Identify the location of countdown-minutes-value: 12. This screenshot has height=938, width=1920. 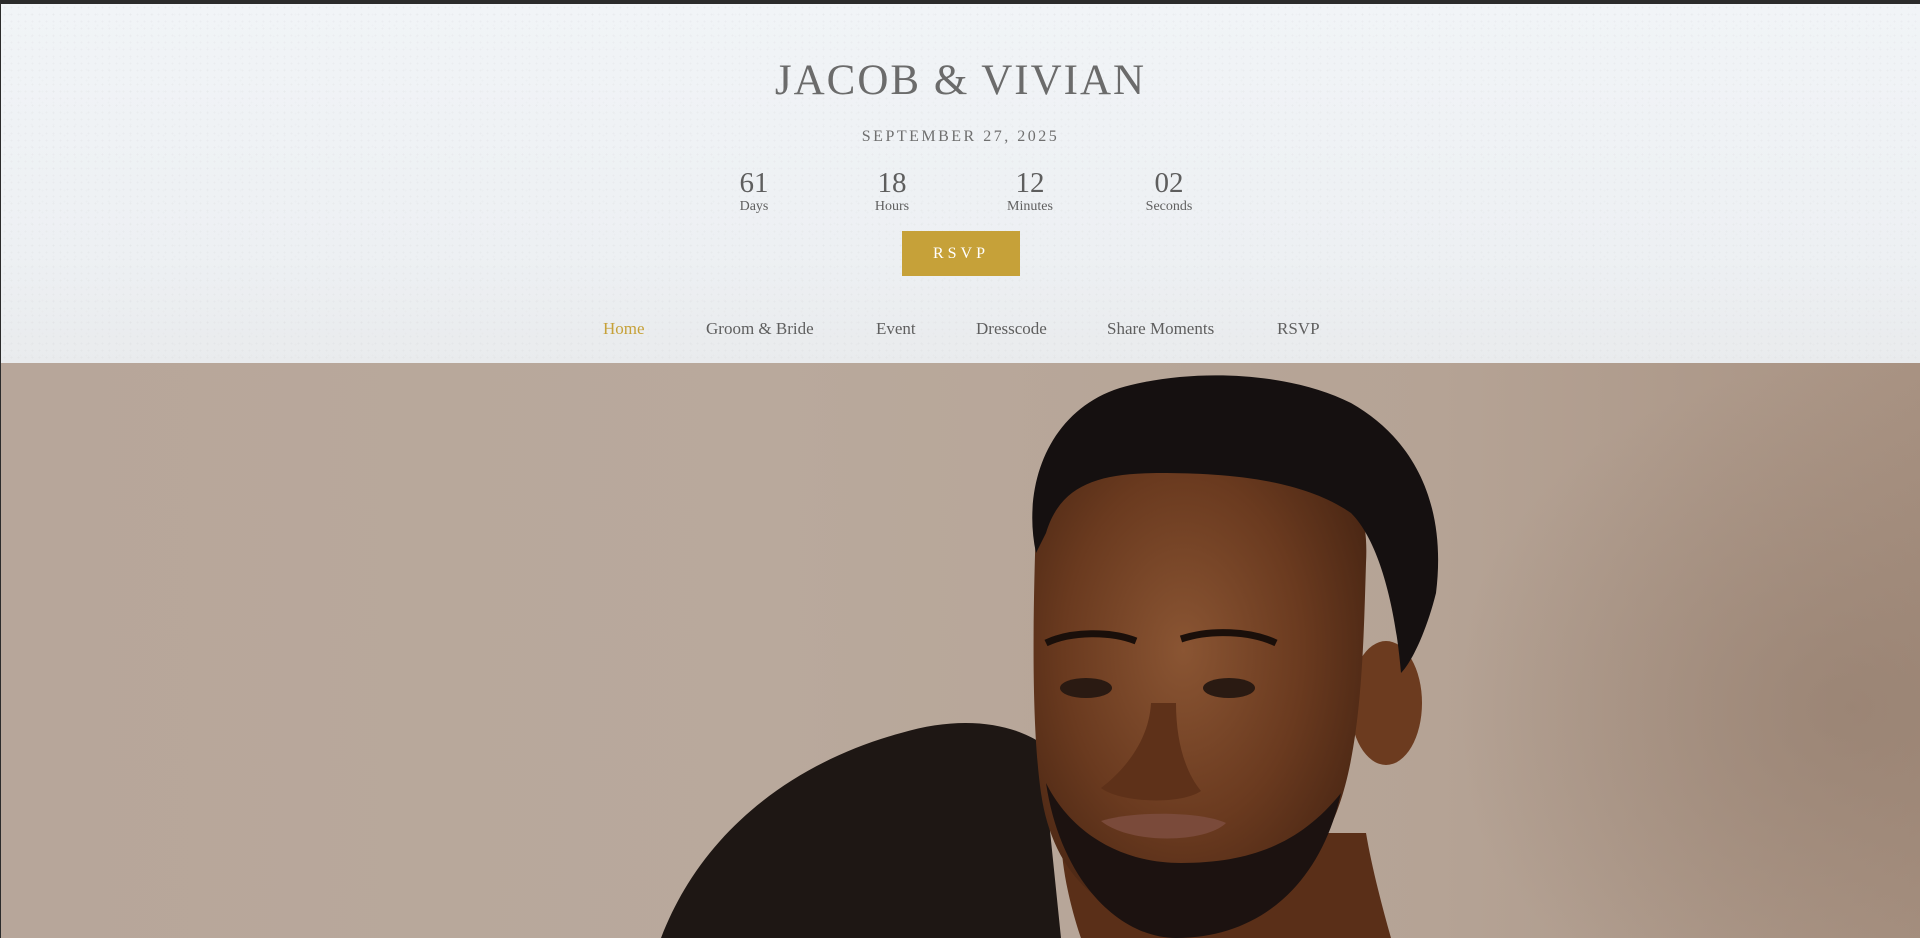
(1030, 183).